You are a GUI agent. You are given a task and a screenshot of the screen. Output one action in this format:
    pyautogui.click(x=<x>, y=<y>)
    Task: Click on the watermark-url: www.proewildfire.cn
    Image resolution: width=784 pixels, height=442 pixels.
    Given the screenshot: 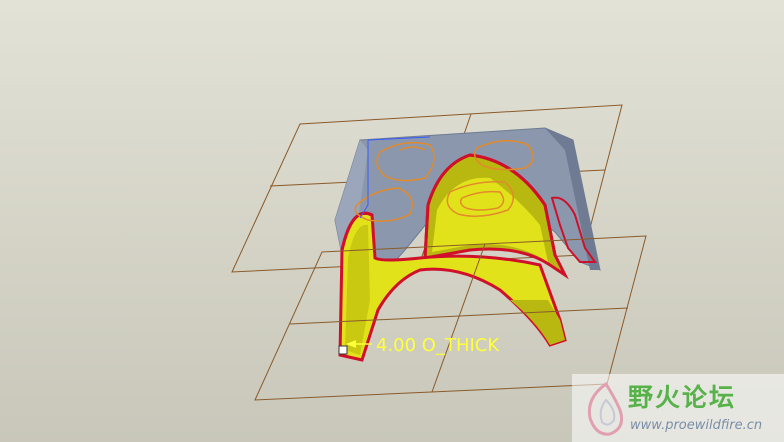 What is the action you would take?
    pyautogui.click(x=696, y=425)
    